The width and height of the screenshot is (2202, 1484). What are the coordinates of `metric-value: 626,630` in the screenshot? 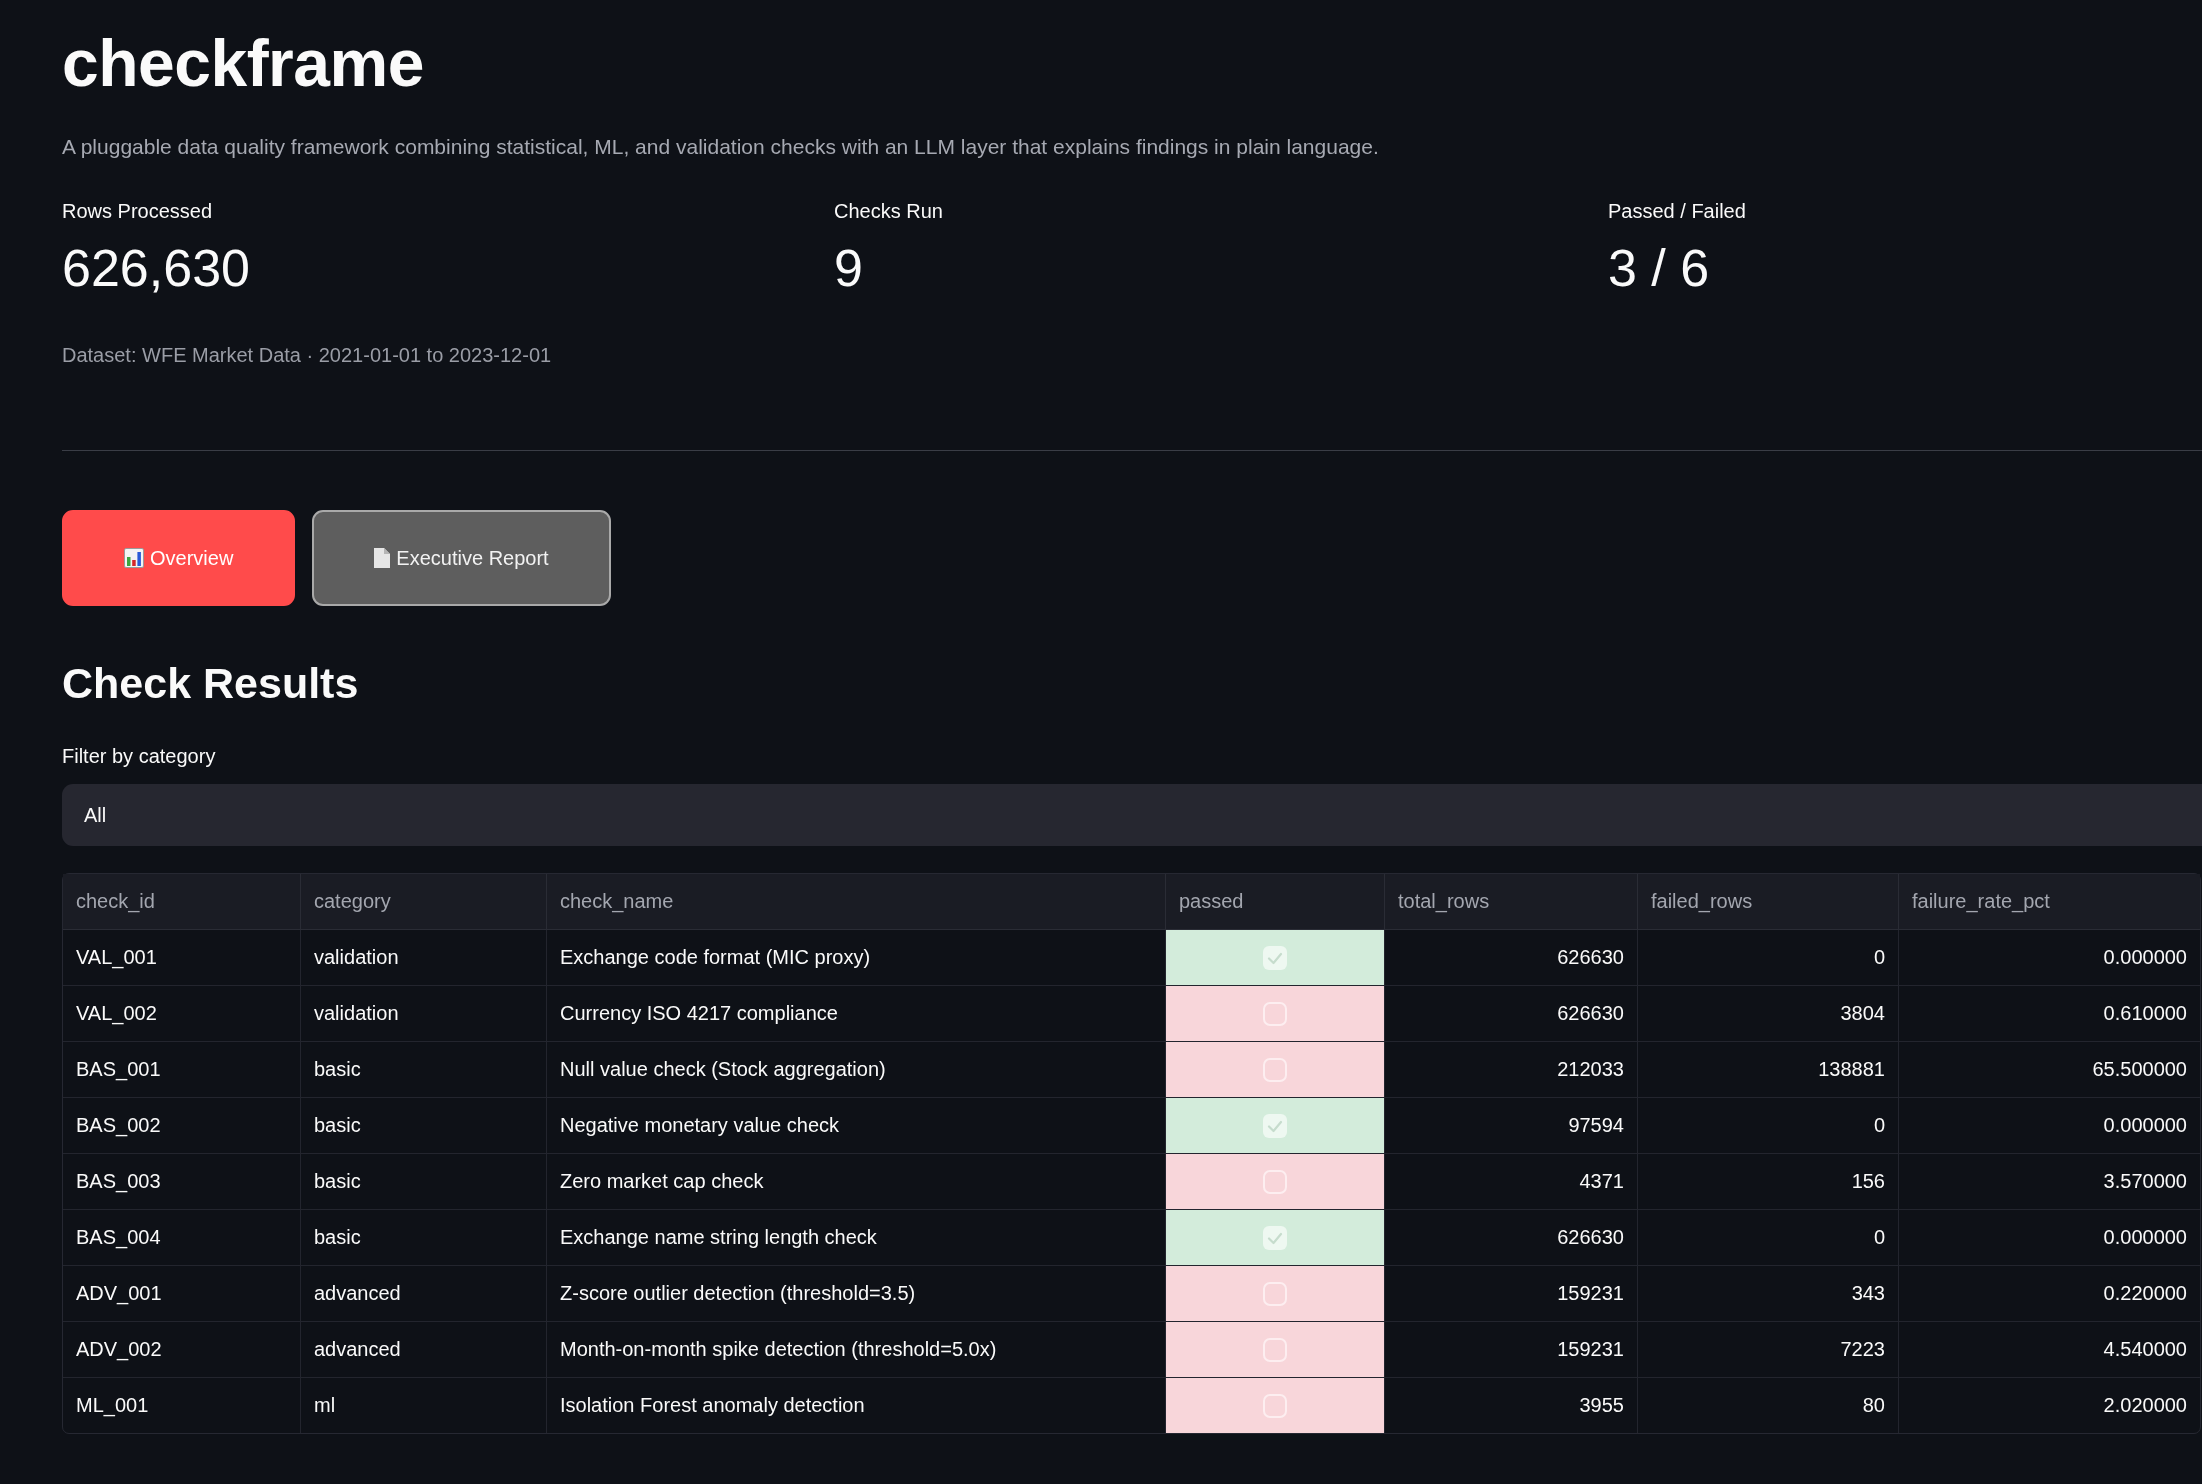 It's located at (156, 268).